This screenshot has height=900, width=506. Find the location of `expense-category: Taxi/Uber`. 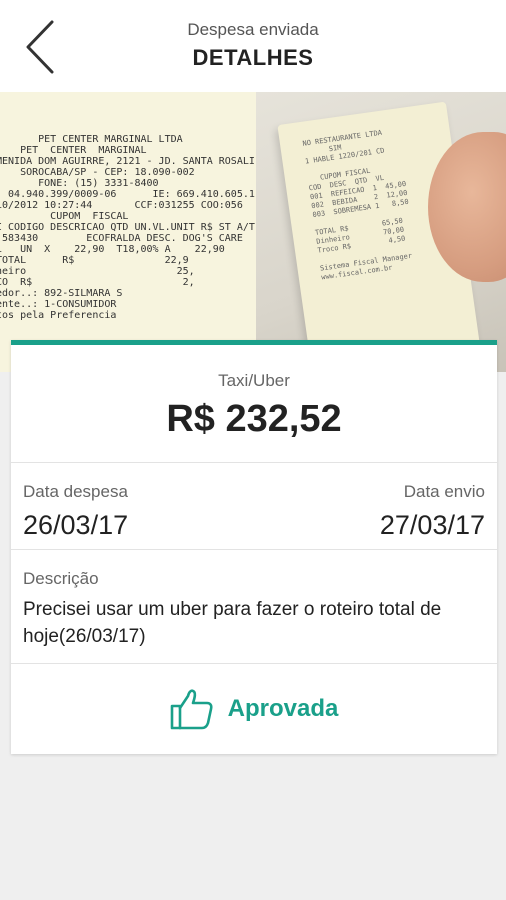

expense-category: Taxi/Uber is located at coordinates (254, 380).